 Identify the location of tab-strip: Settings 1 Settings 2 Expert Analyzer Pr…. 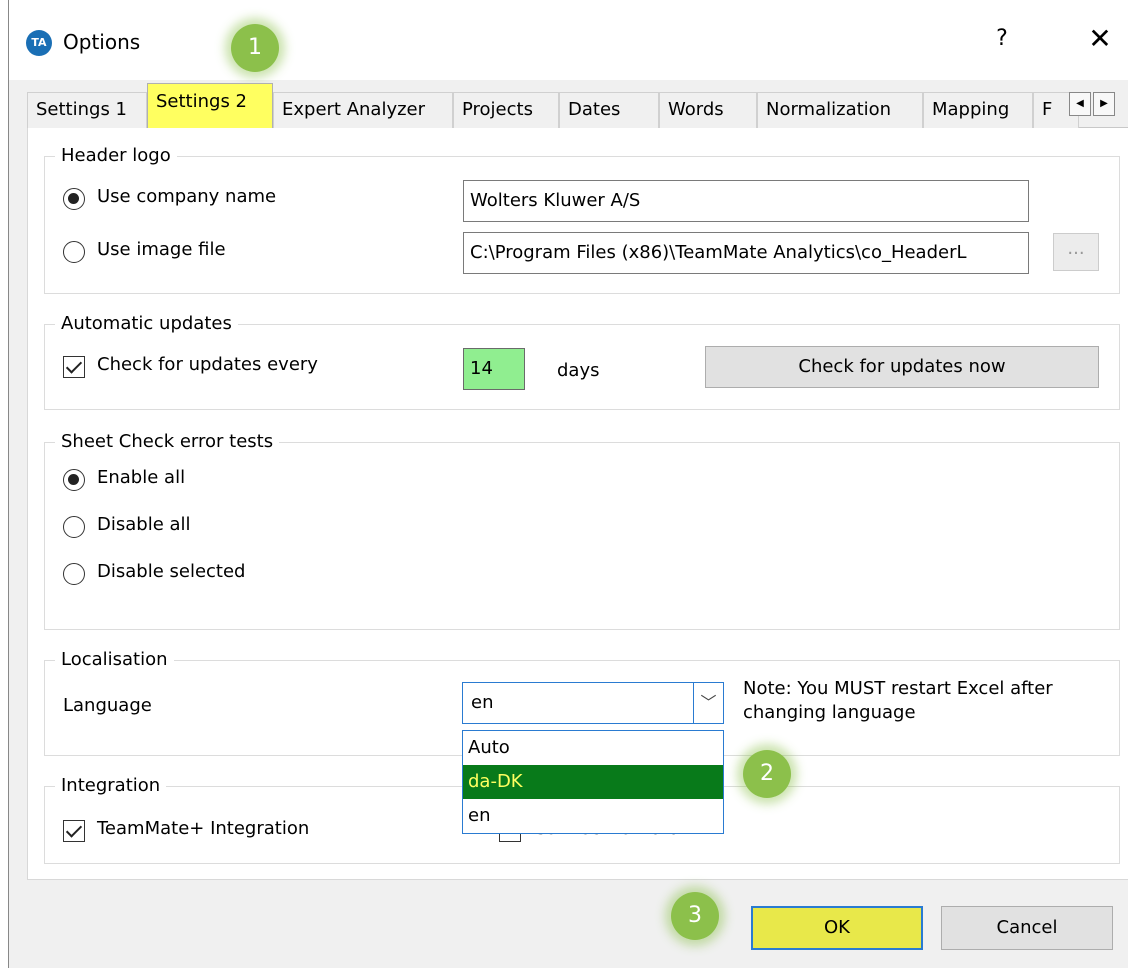
(577, 105).